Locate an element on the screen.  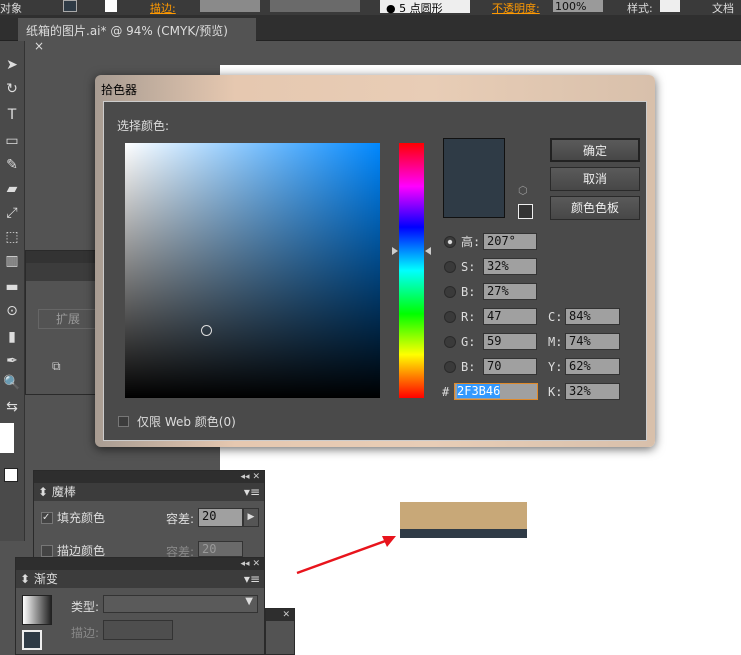
blue-input: 70 is located at coordinates (510, 366).